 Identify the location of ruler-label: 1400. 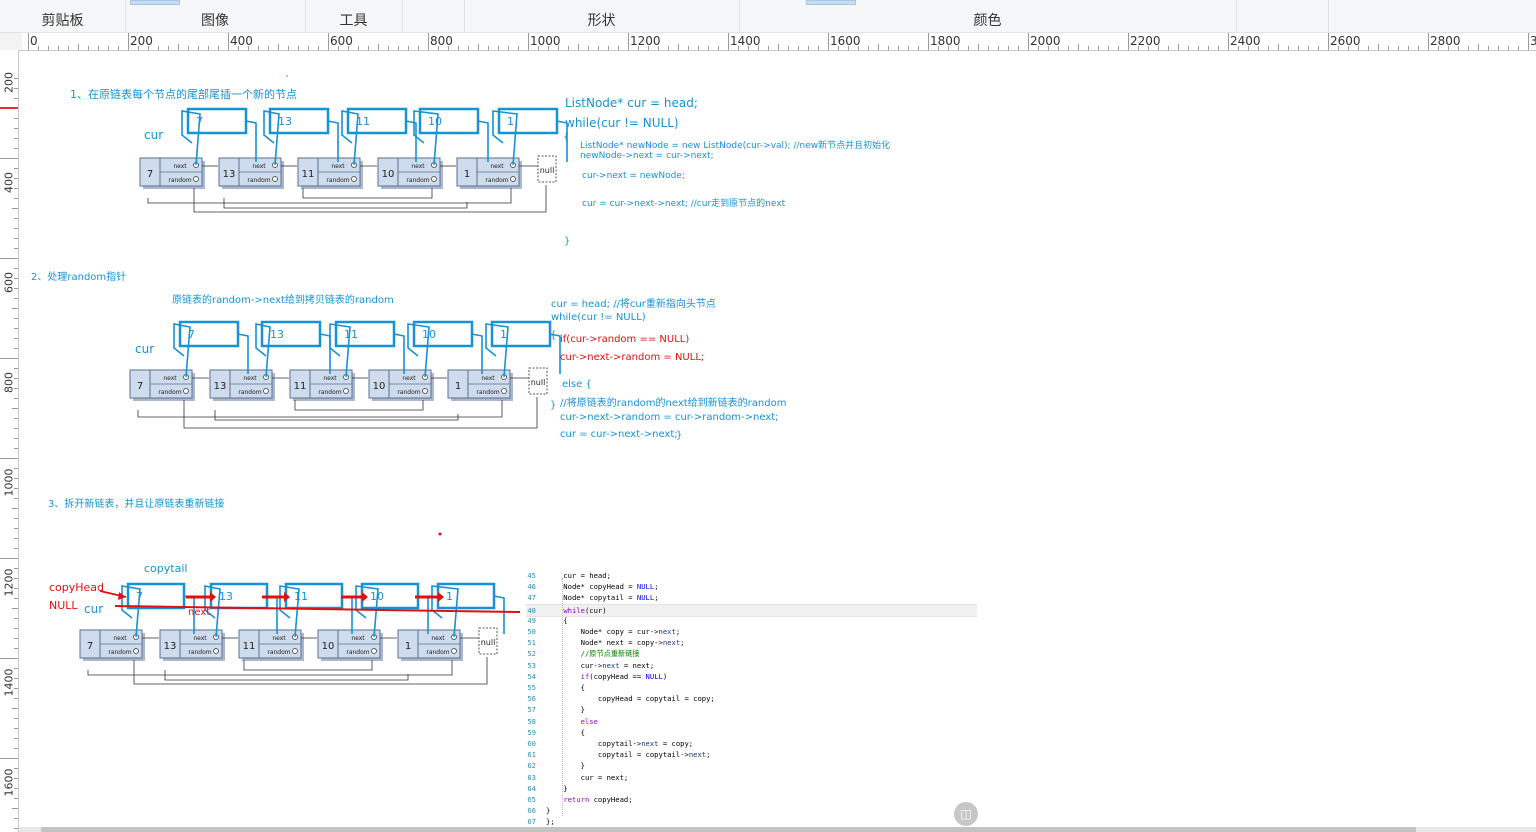
(9, 682).